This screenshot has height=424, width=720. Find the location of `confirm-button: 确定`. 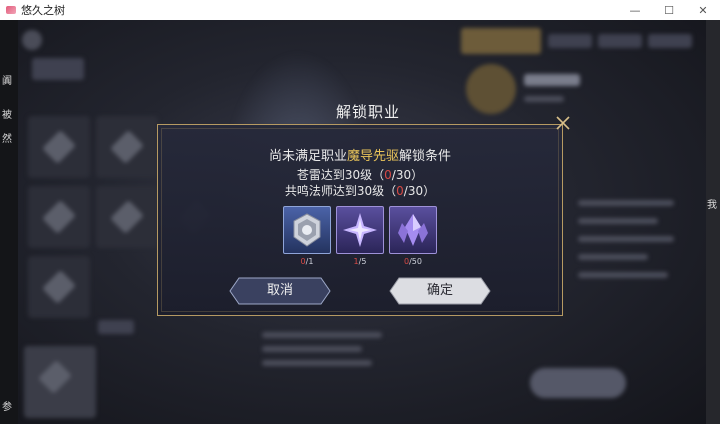

confirm-button: 确定 is located at coordinates (440, 291).